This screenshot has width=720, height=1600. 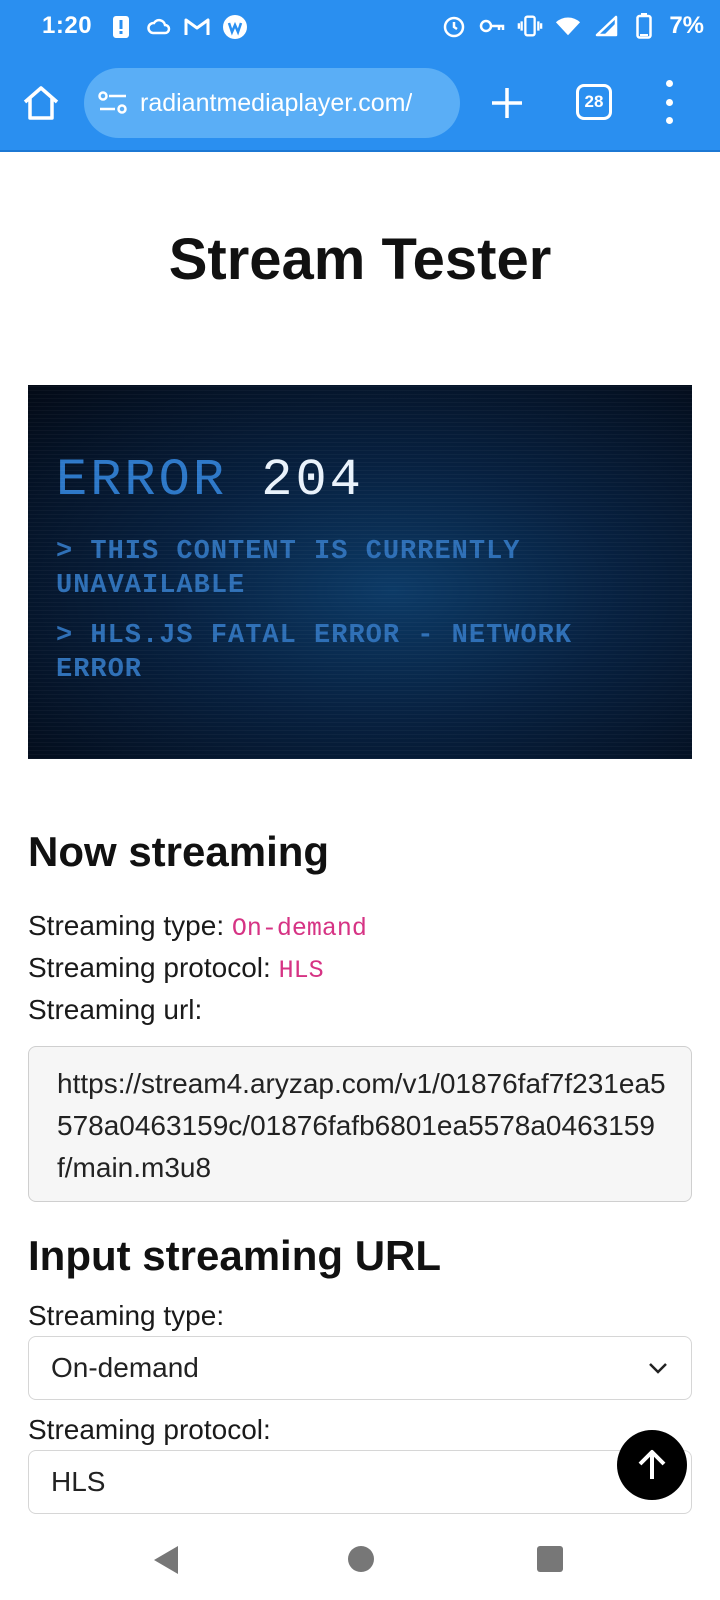 What do you see at coordinates (312, 480) in the screenshot?
I see `error-code: 204` at bounding box center [312, 480].